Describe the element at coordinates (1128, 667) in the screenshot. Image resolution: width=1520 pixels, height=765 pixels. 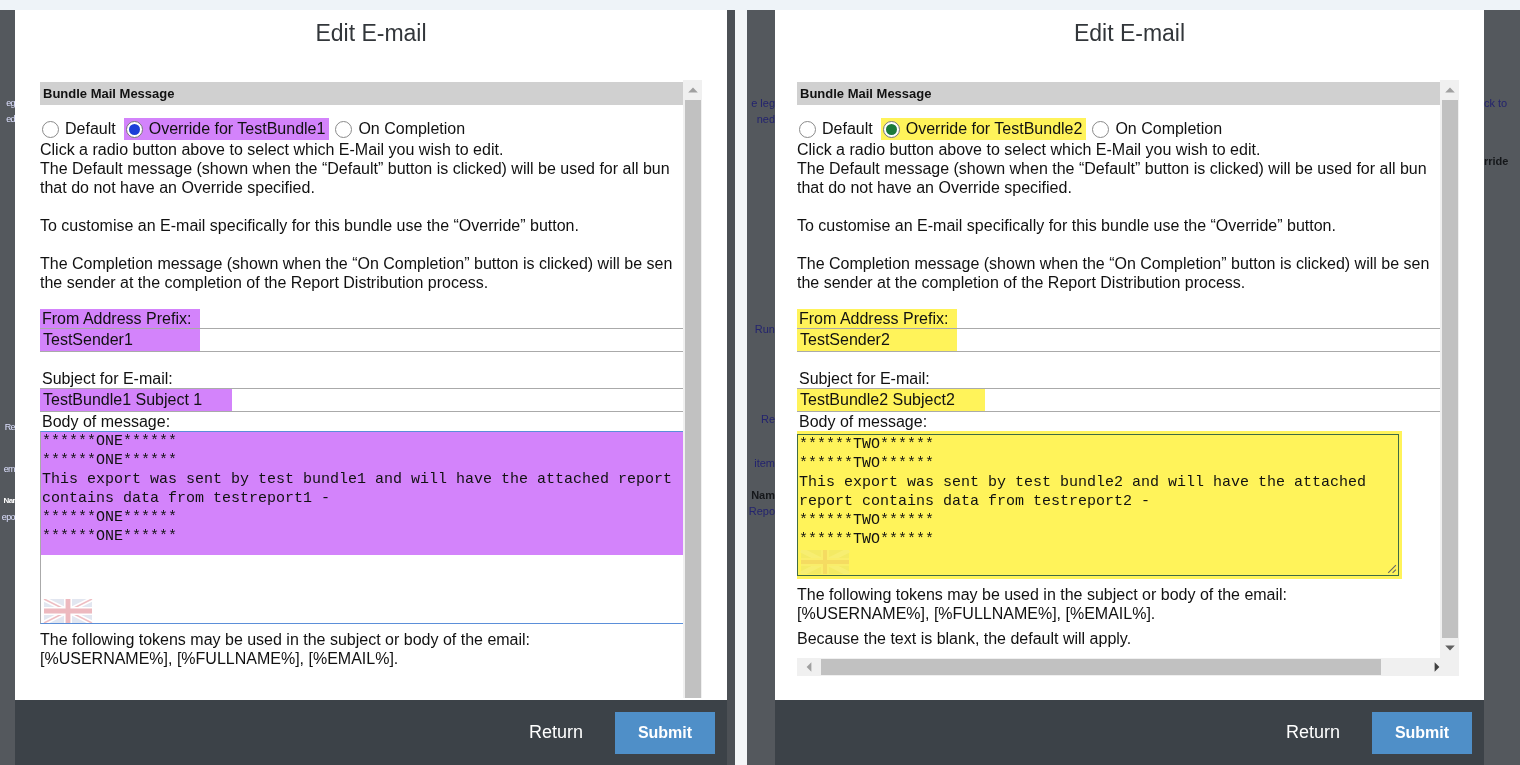
I see `horizontal-scrollbar` at that location.